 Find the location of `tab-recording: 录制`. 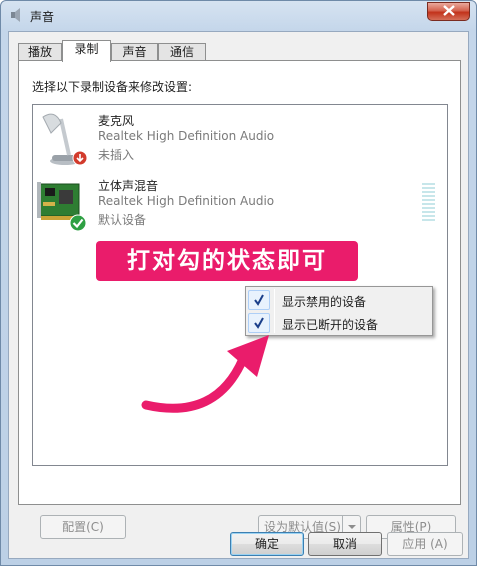

tab-recording: 录制 is located at coordinates (86, 51).